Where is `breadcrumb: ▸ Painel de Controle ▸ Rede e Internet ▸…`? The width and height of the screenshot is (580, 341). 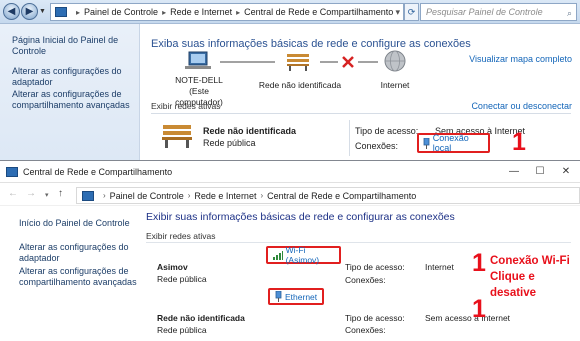
breadcrumb: ▸ Painel de Controle ▸ Rede e Internet ▸… is located at coordinates (227, 12).